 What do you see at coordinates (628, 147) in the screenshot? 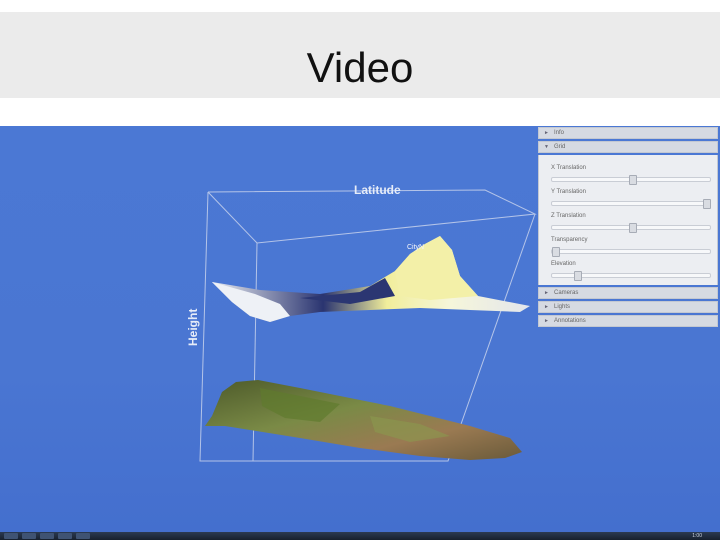
I see `panel-section-grid: ▼ Grid` at bounding box center [628, 147].